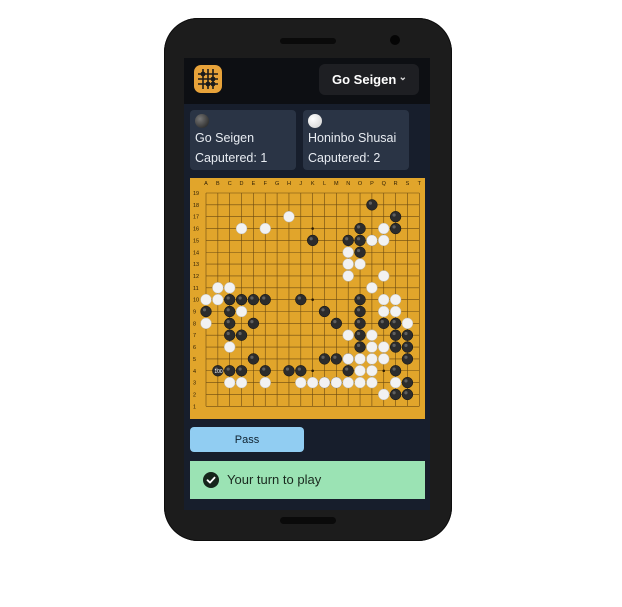  I want to click on column-label: G, so click(277, 184).